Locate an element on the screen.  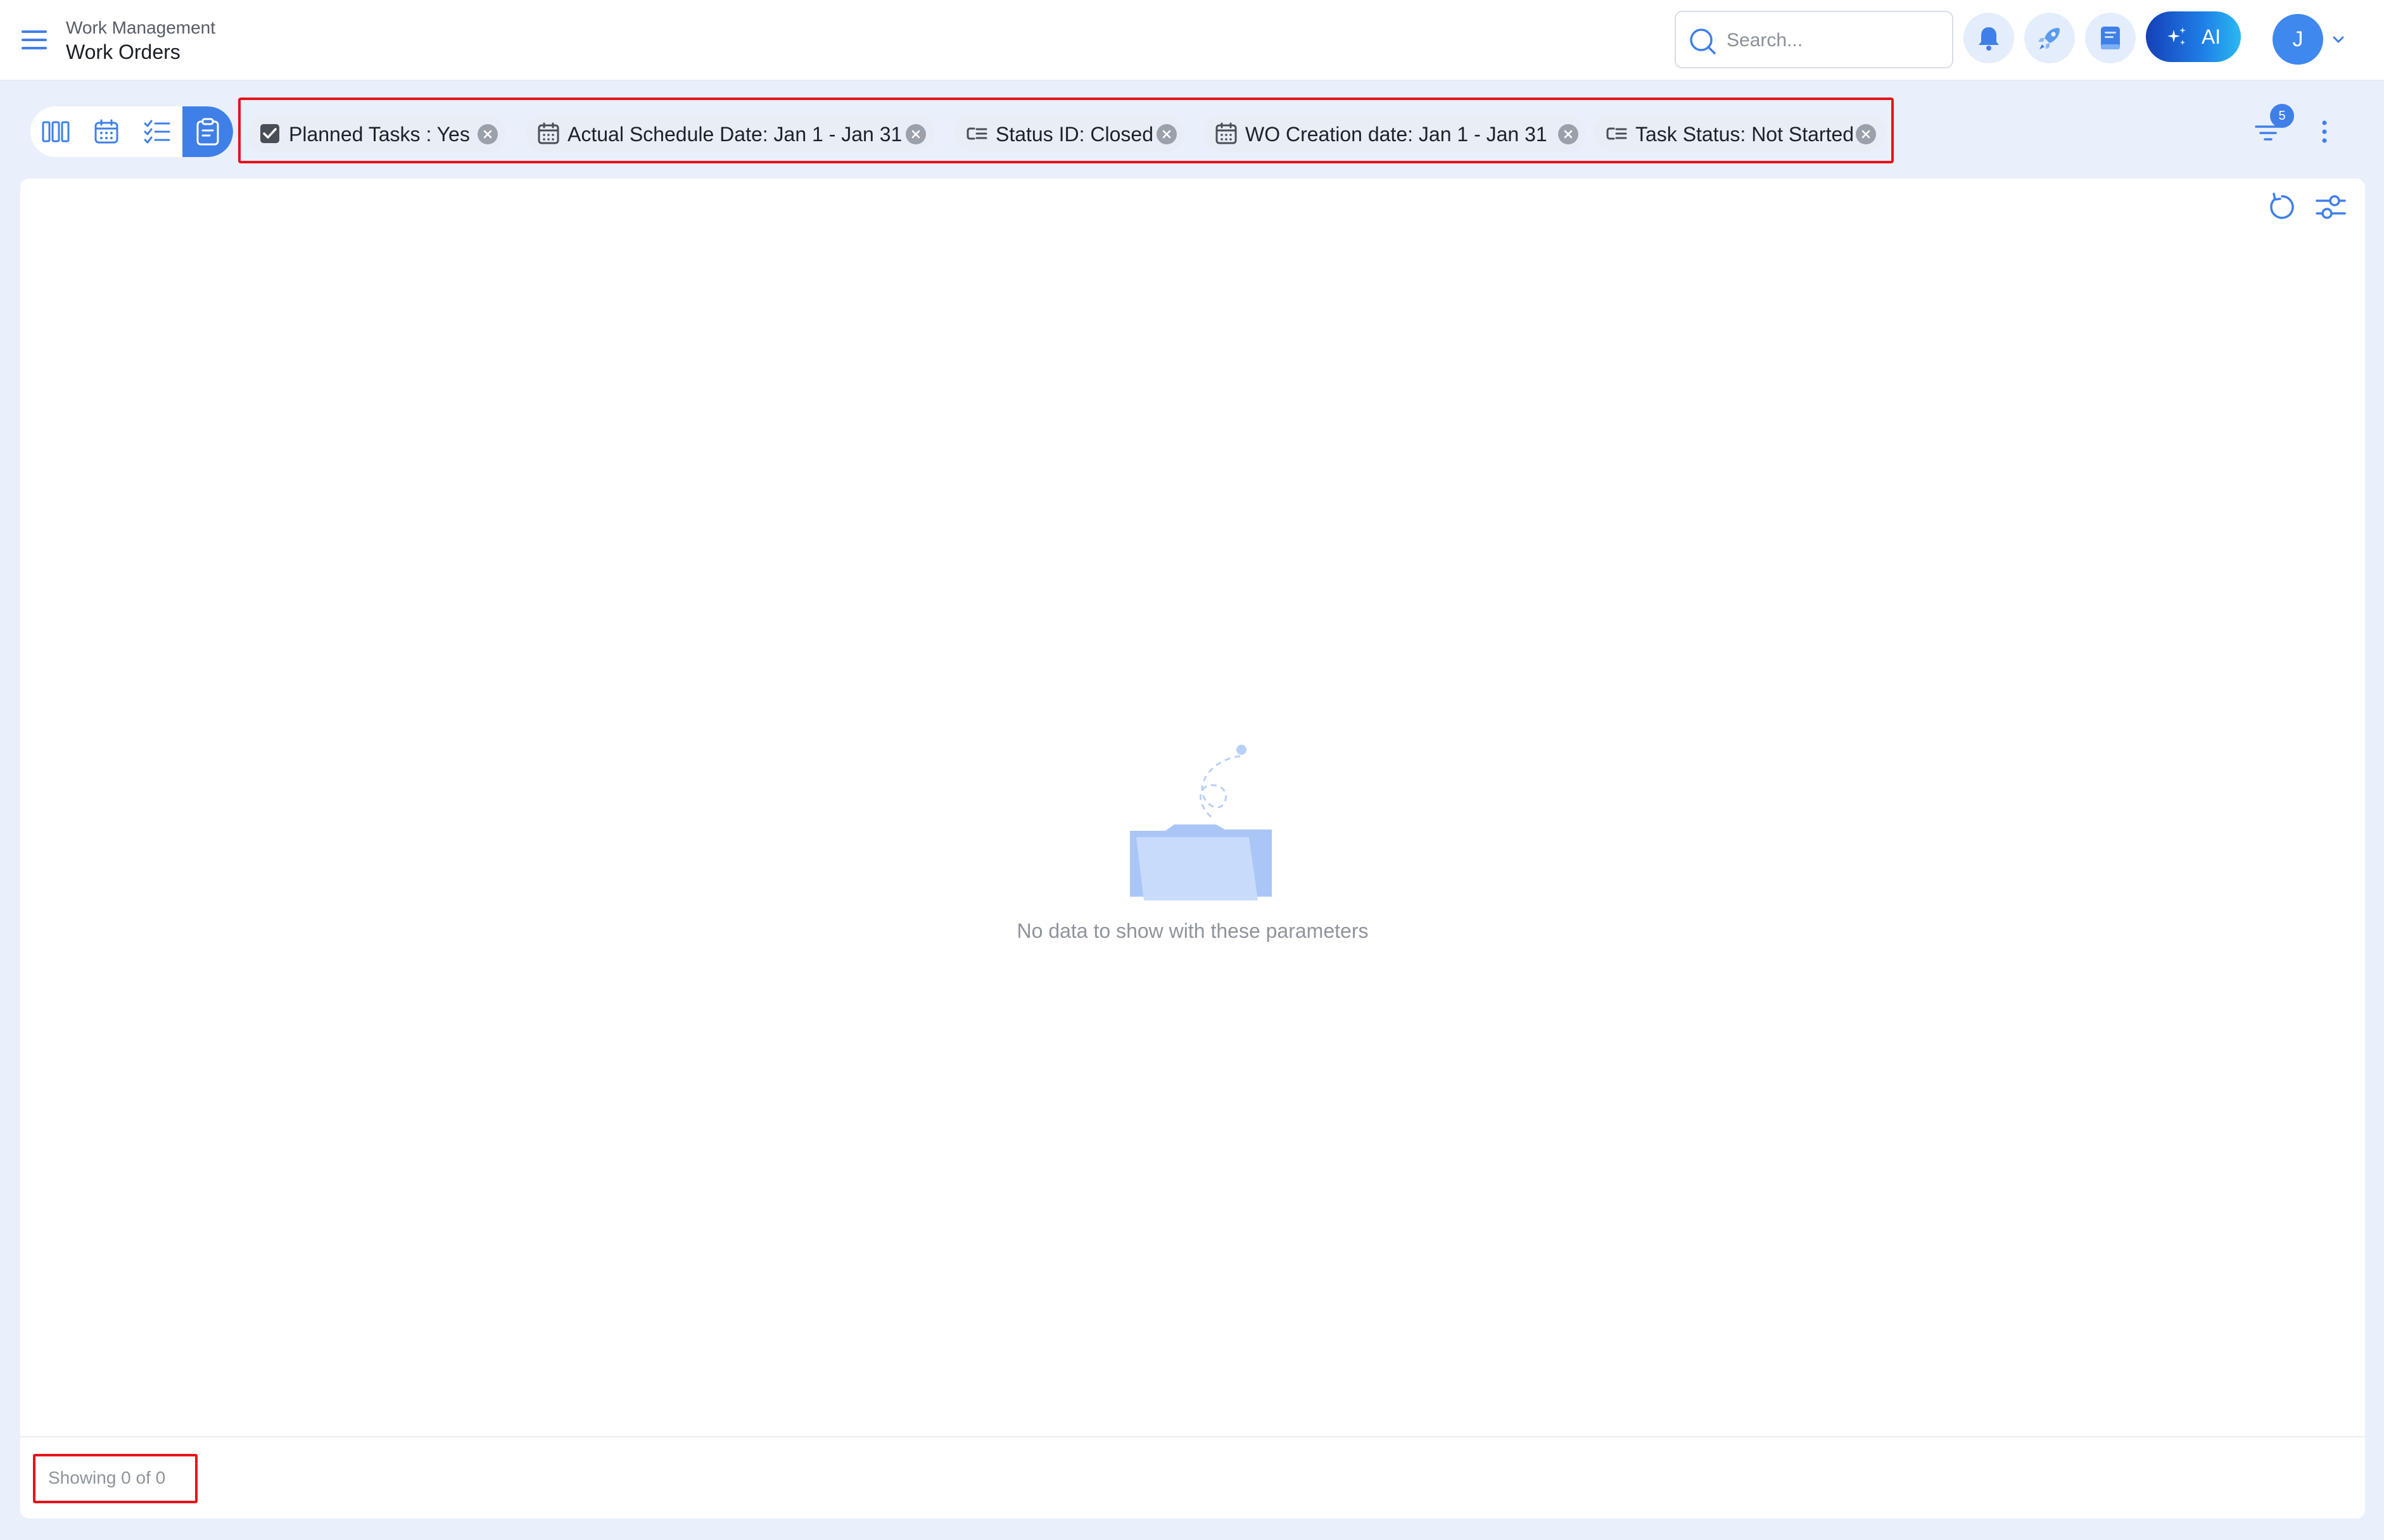
ai-label: AI is located at coordinates (2211, 36).